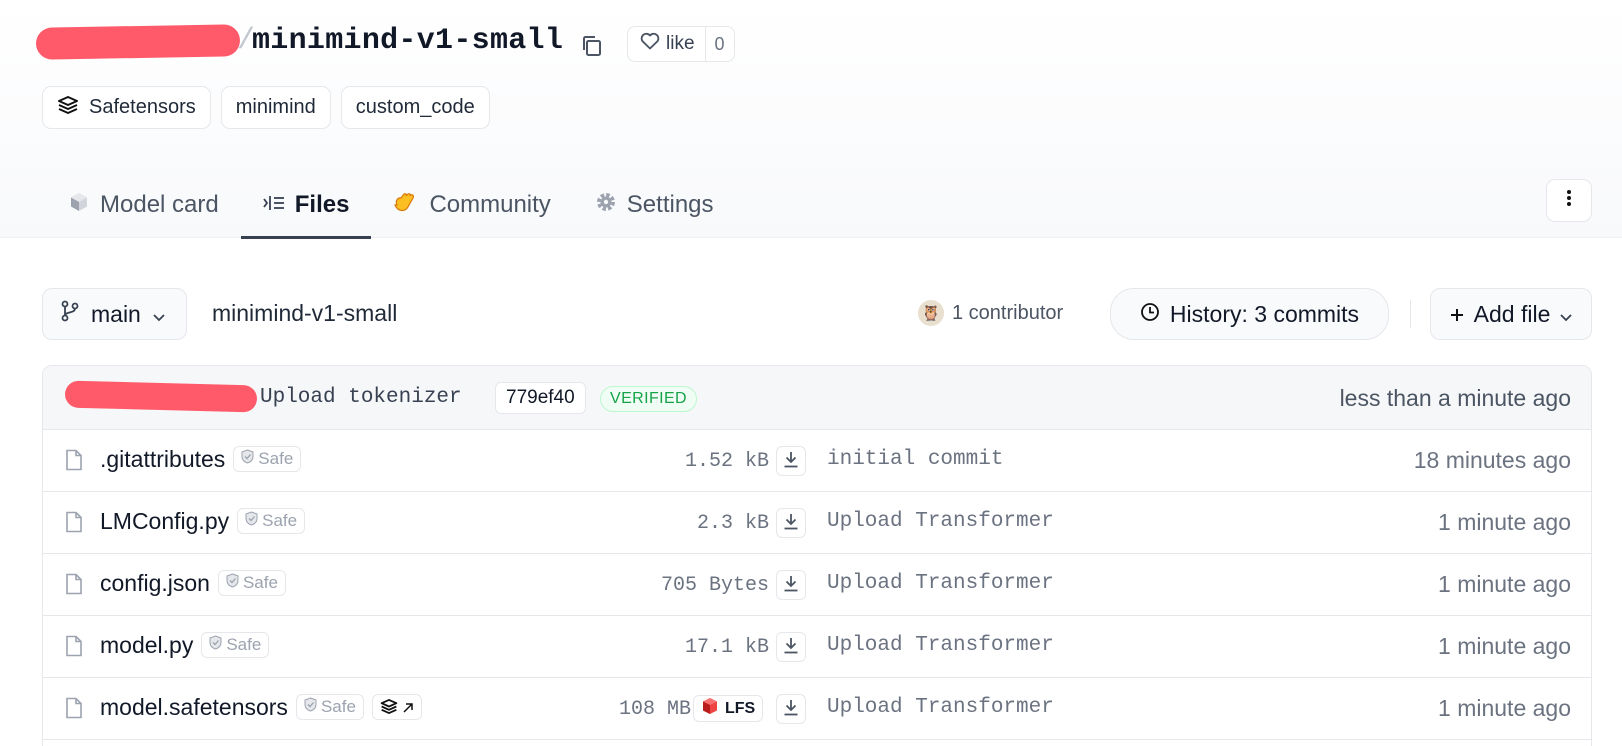 The width and height of the screenshot is (1622, 746). I want to click on verified-badge: VERIFIED, so click(648, 399).